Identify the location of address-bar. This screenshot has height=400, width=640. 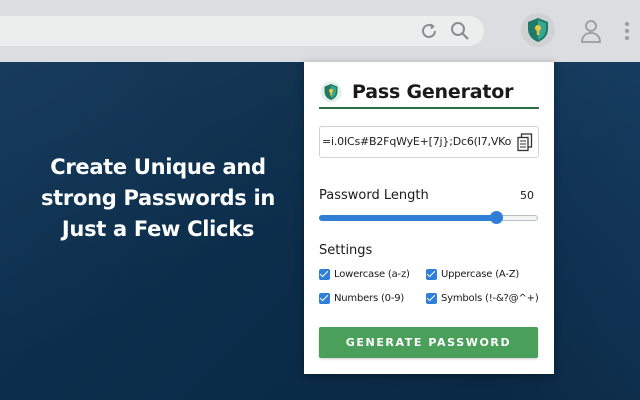
(242, 31).